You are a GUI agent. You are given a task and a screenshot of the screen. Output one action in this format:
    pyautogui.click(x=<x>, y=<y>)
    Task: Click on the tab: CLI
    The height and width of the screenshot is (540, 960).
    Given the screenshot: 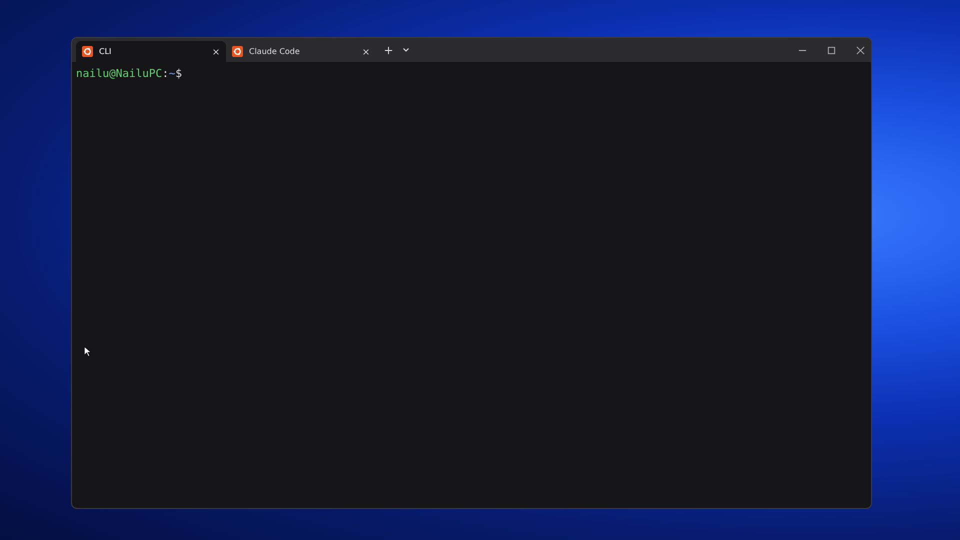 What is the action you would take?
    pyautogui.click(x=151, y=51)
    